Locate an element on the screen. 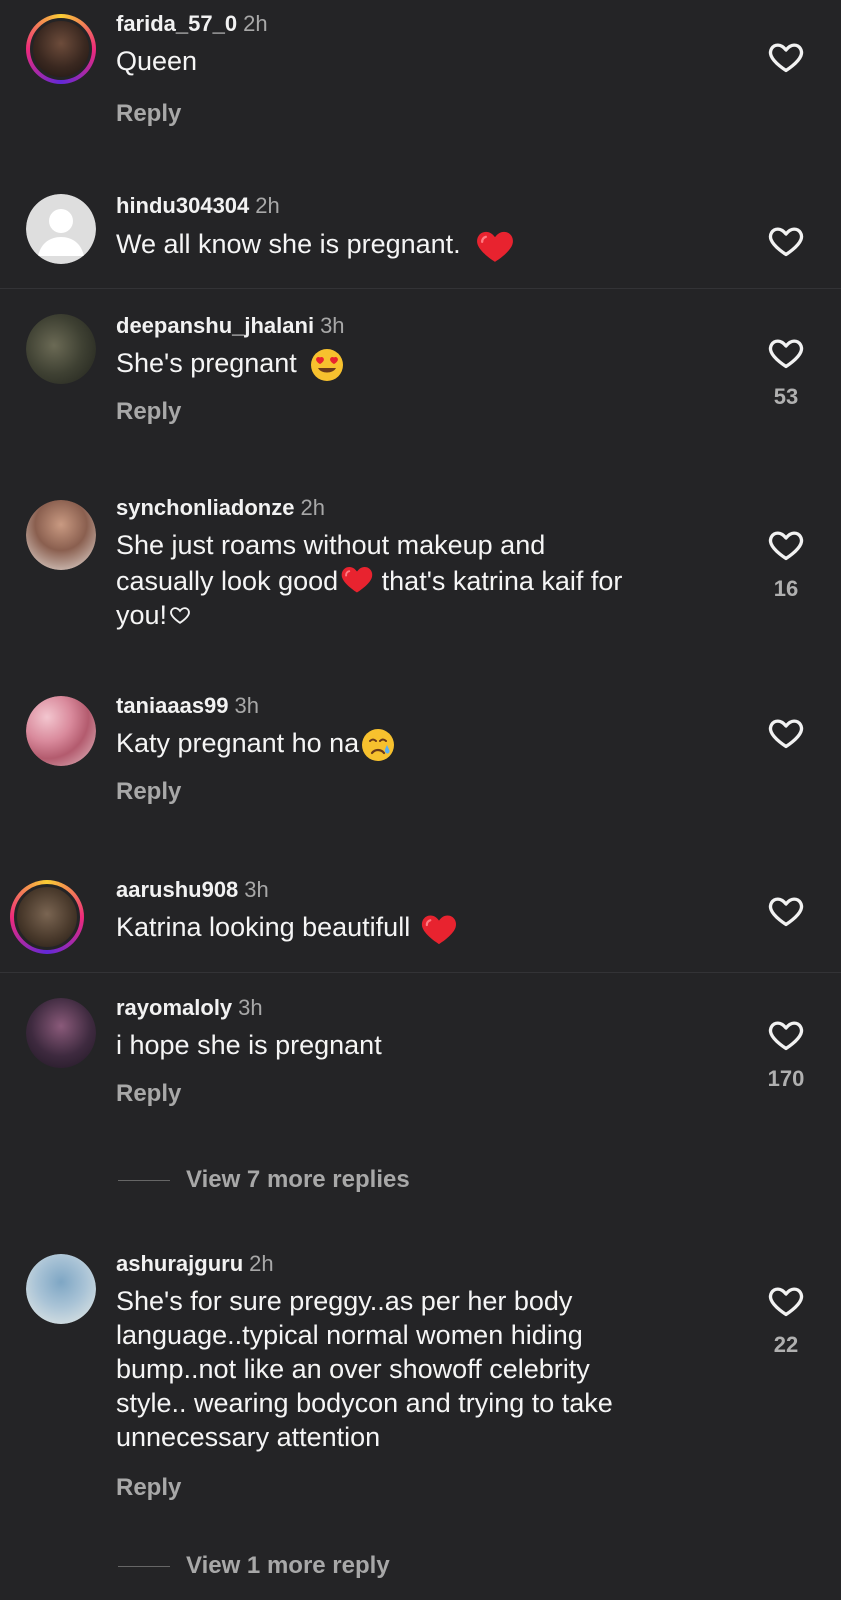  comment-meta: rayomaloly 3h is located at coordinates (418, 1008).